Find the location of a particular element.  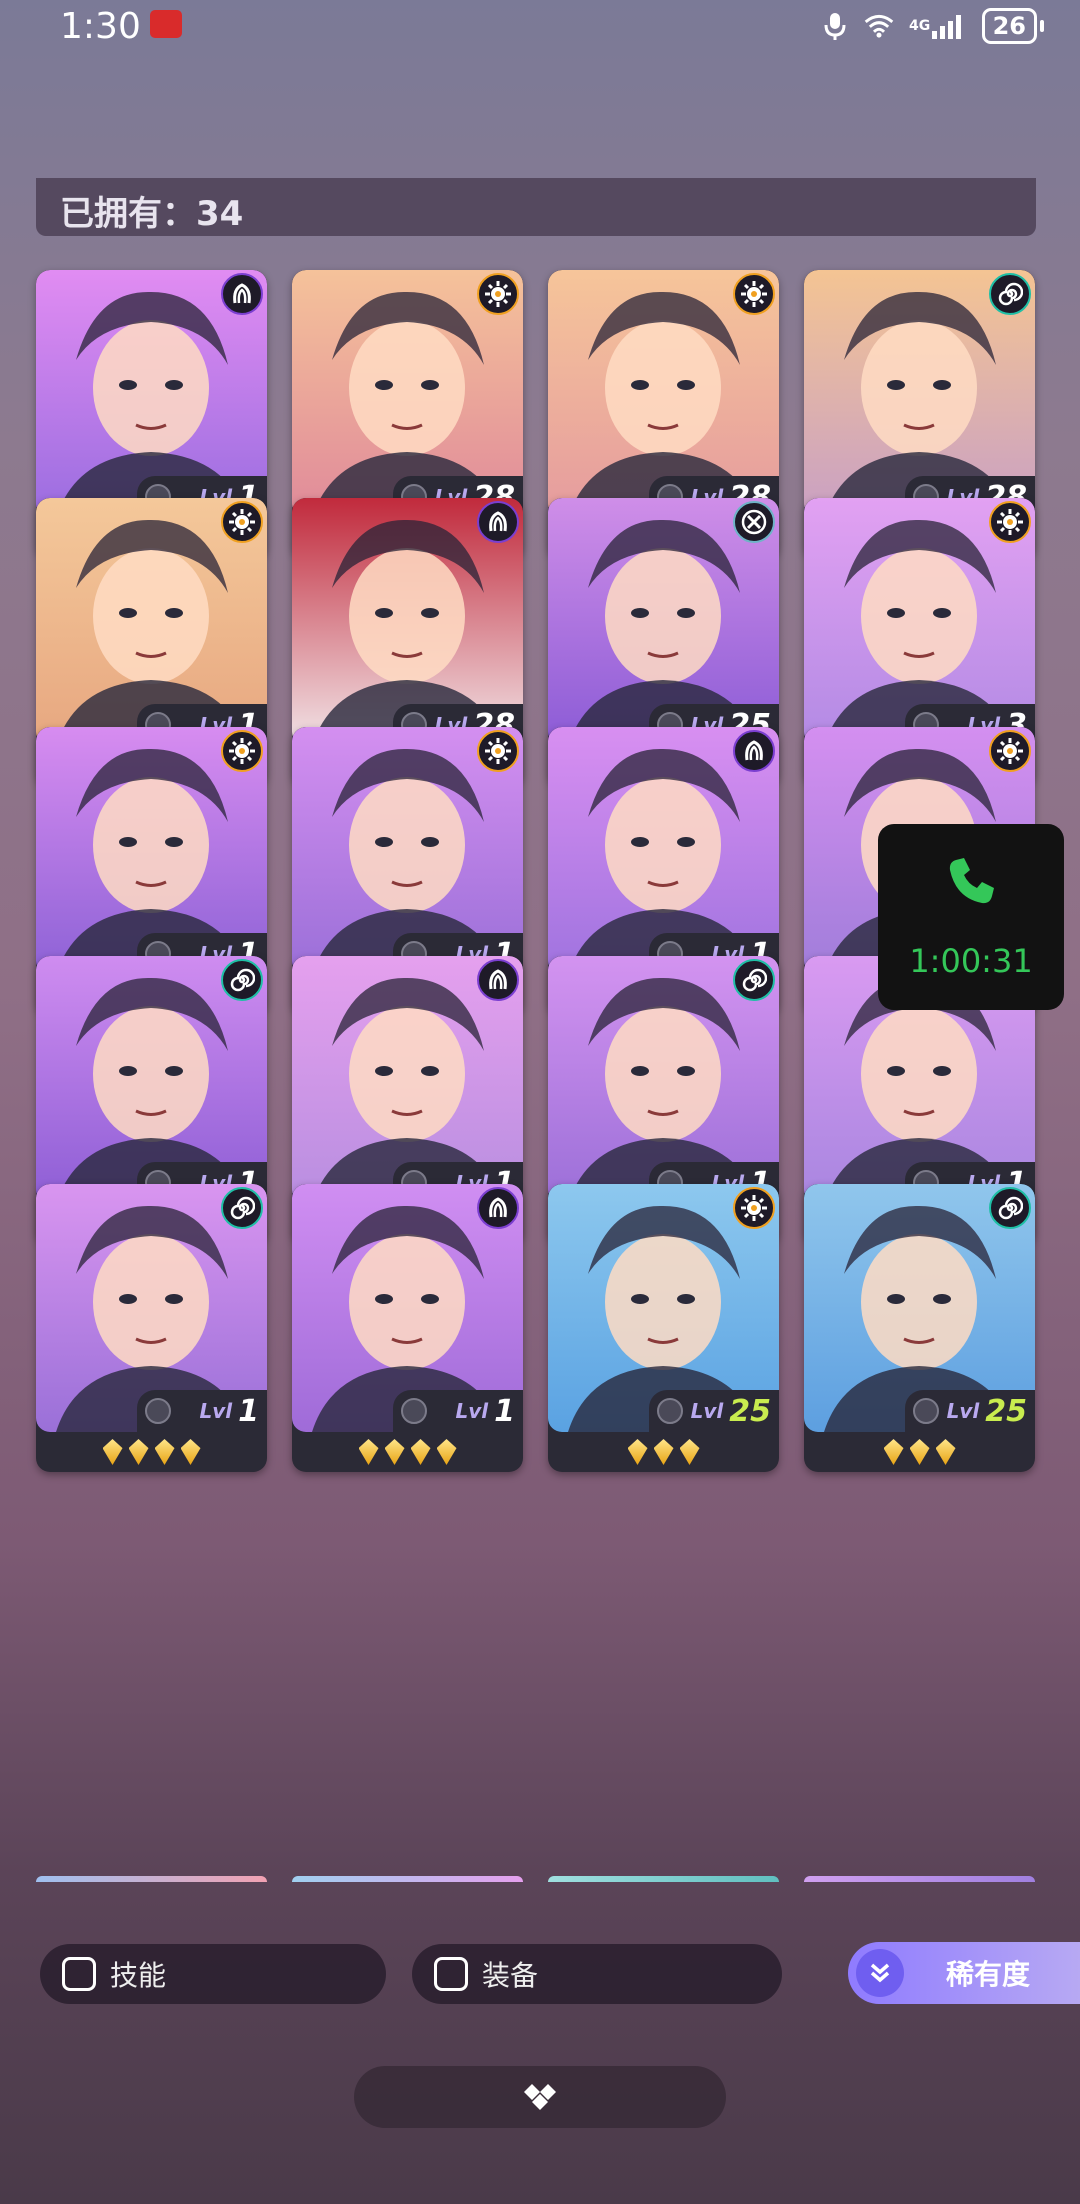

ongoing-call-widget: 1:00:31 is located at coordinates (971, 917).